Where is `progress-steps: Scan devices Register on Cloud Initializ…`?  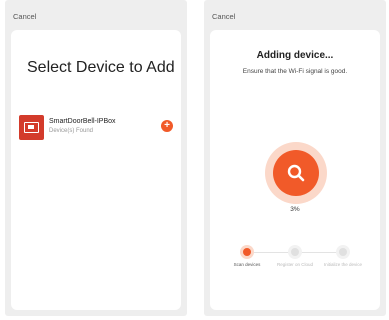
progress-steps: Scan devices Register on Cloud Initializ… is located at coordinates (295, 265).